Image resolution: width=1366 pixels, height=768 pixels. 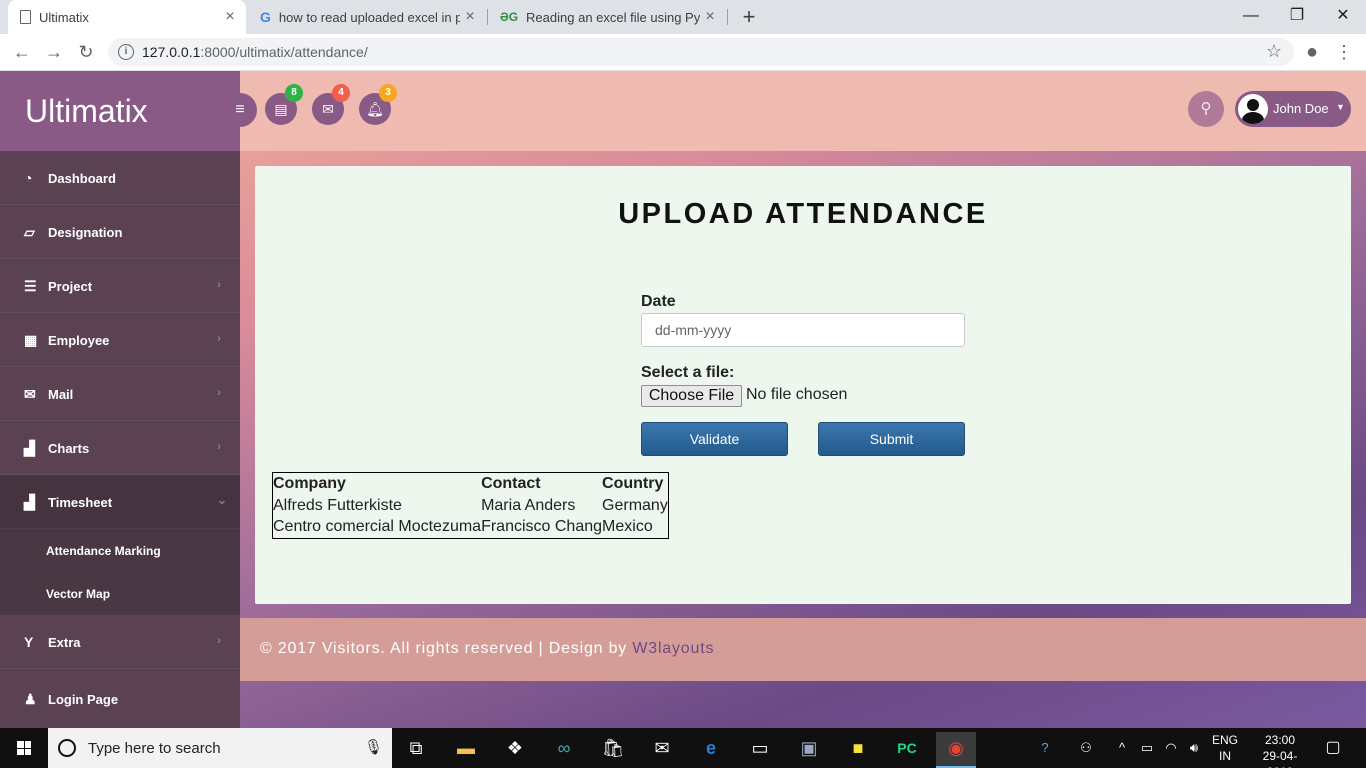 I want to click on close-window-button: ✕, so click(x=1343, y=17).